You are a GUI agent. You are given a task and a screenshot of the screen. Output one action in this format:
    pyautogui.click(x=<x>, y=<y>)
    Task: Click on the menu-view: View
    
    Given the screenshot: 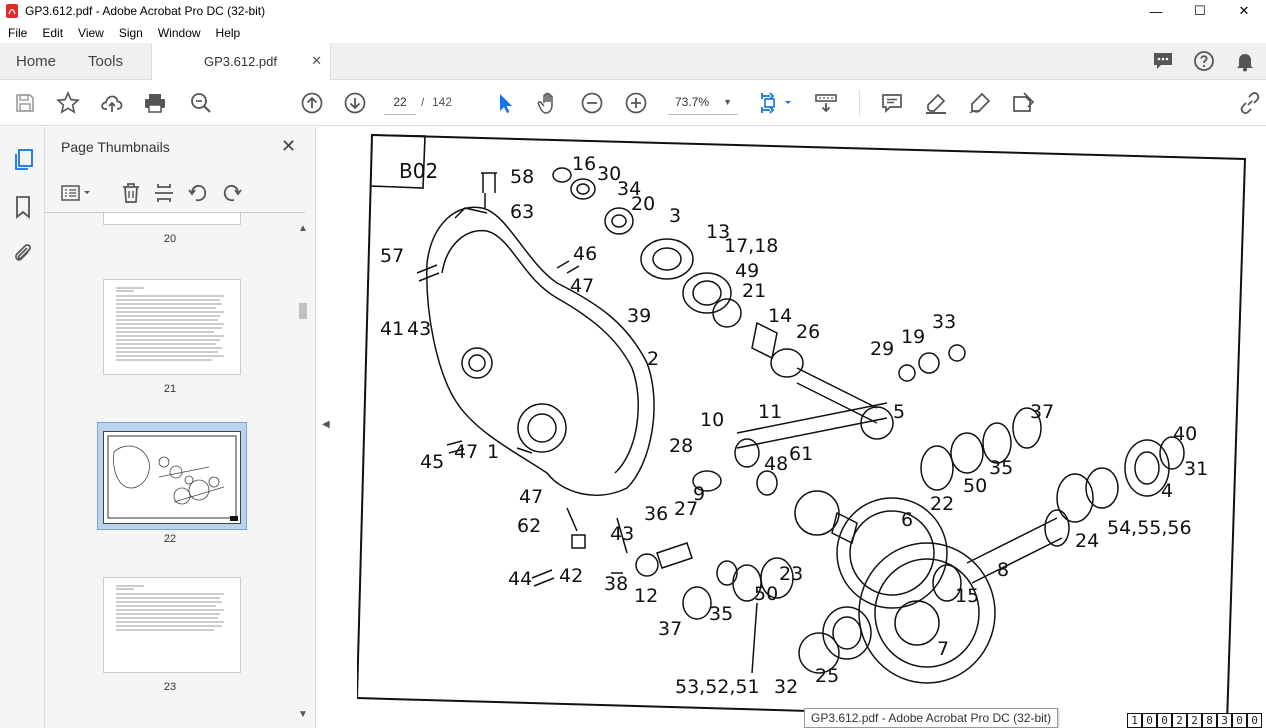 What is the action you would take?
    pyautogui.click(x=90, y=33)
    